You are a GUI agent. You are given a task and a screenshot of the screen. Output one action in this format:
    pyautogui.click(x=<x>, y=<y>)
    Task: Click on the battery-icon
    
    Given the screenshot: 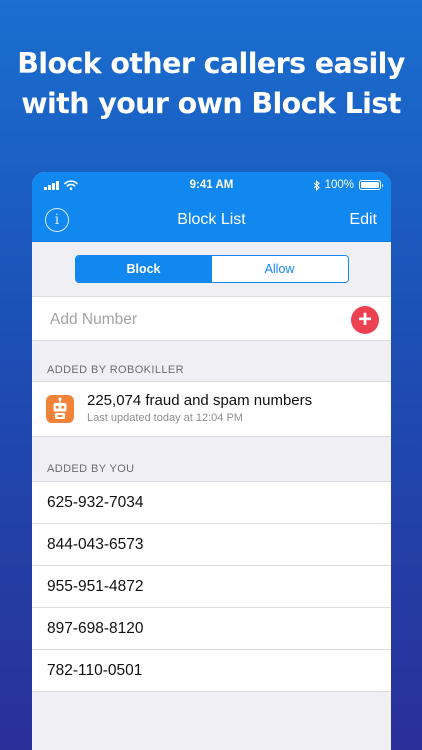 What is the action you would take?
    pyautogui.click(x=371, y=185)
    